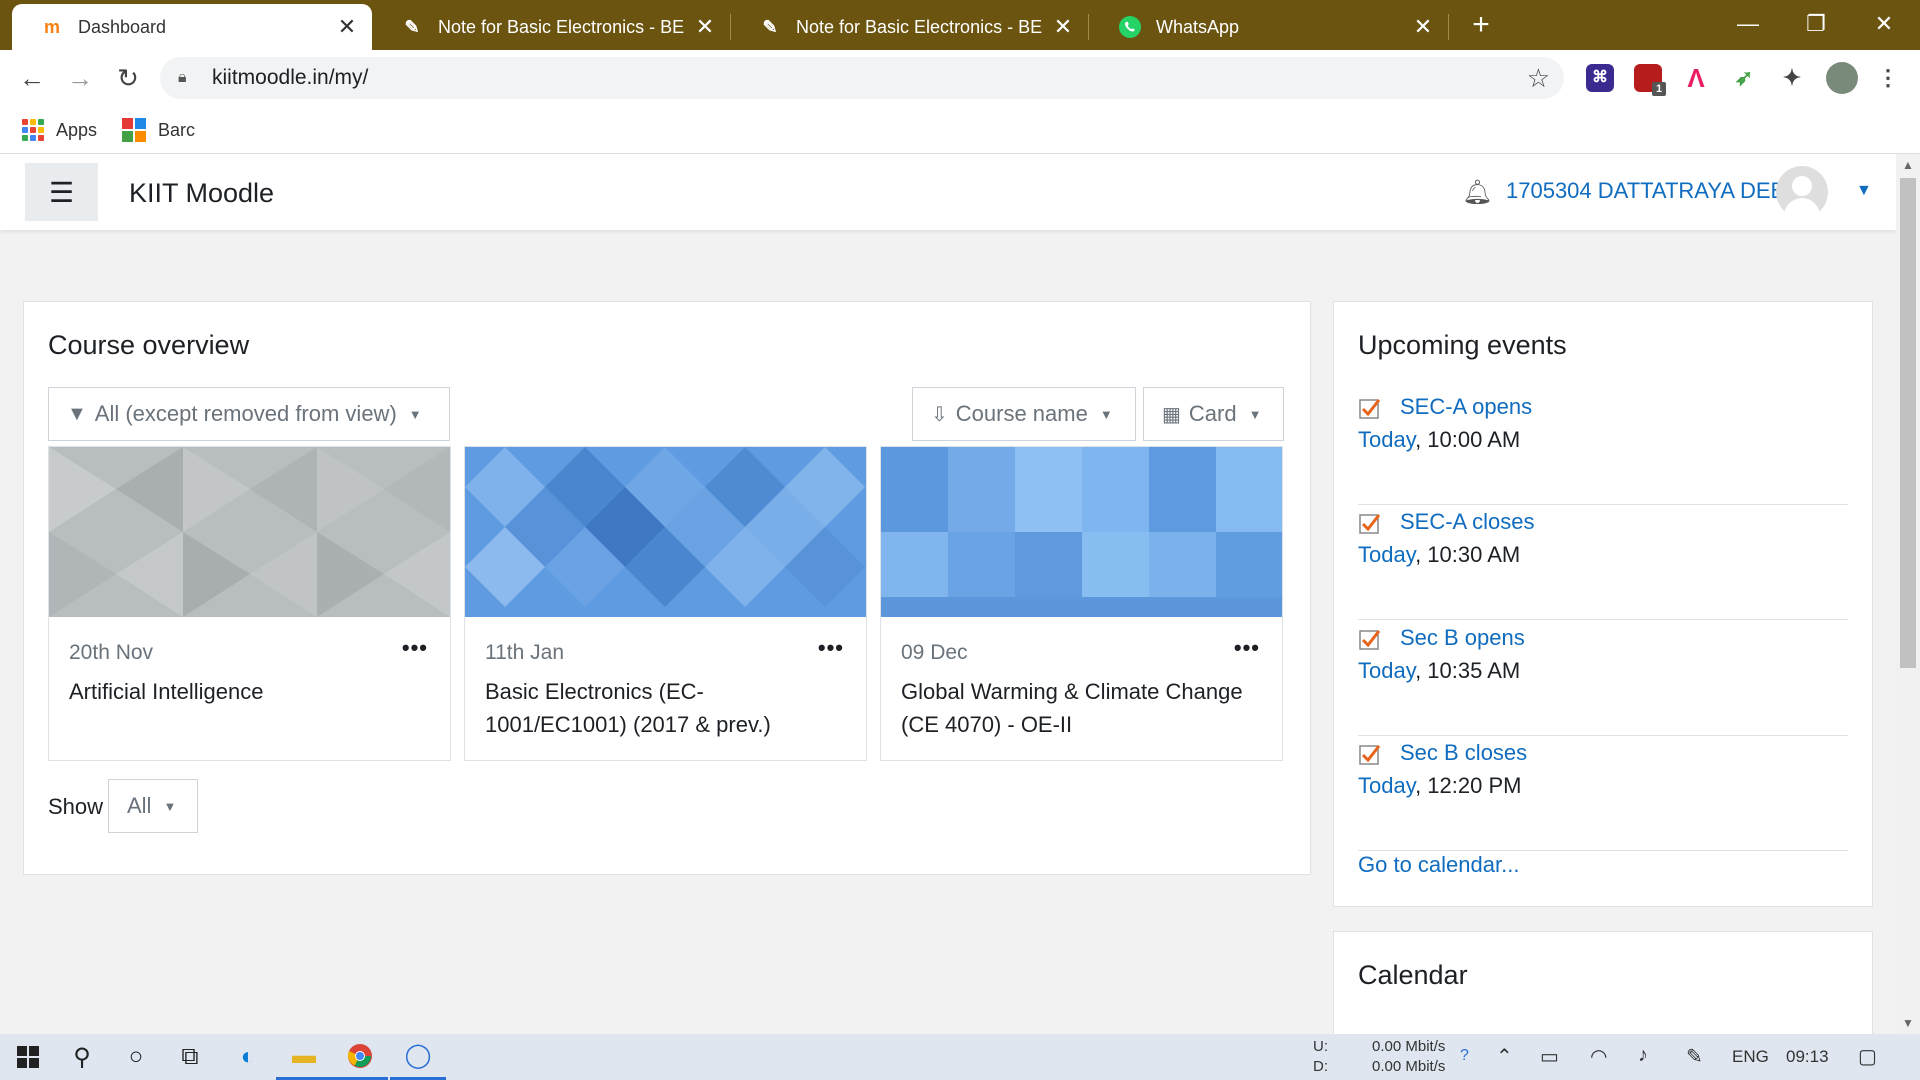 The image size is (1920, 1080). What do you see at coordinates (1213, 414) in the screenshot?
I see `course-view-dropdown: ▦ Card ▼` at bounding box center [1213, 414].